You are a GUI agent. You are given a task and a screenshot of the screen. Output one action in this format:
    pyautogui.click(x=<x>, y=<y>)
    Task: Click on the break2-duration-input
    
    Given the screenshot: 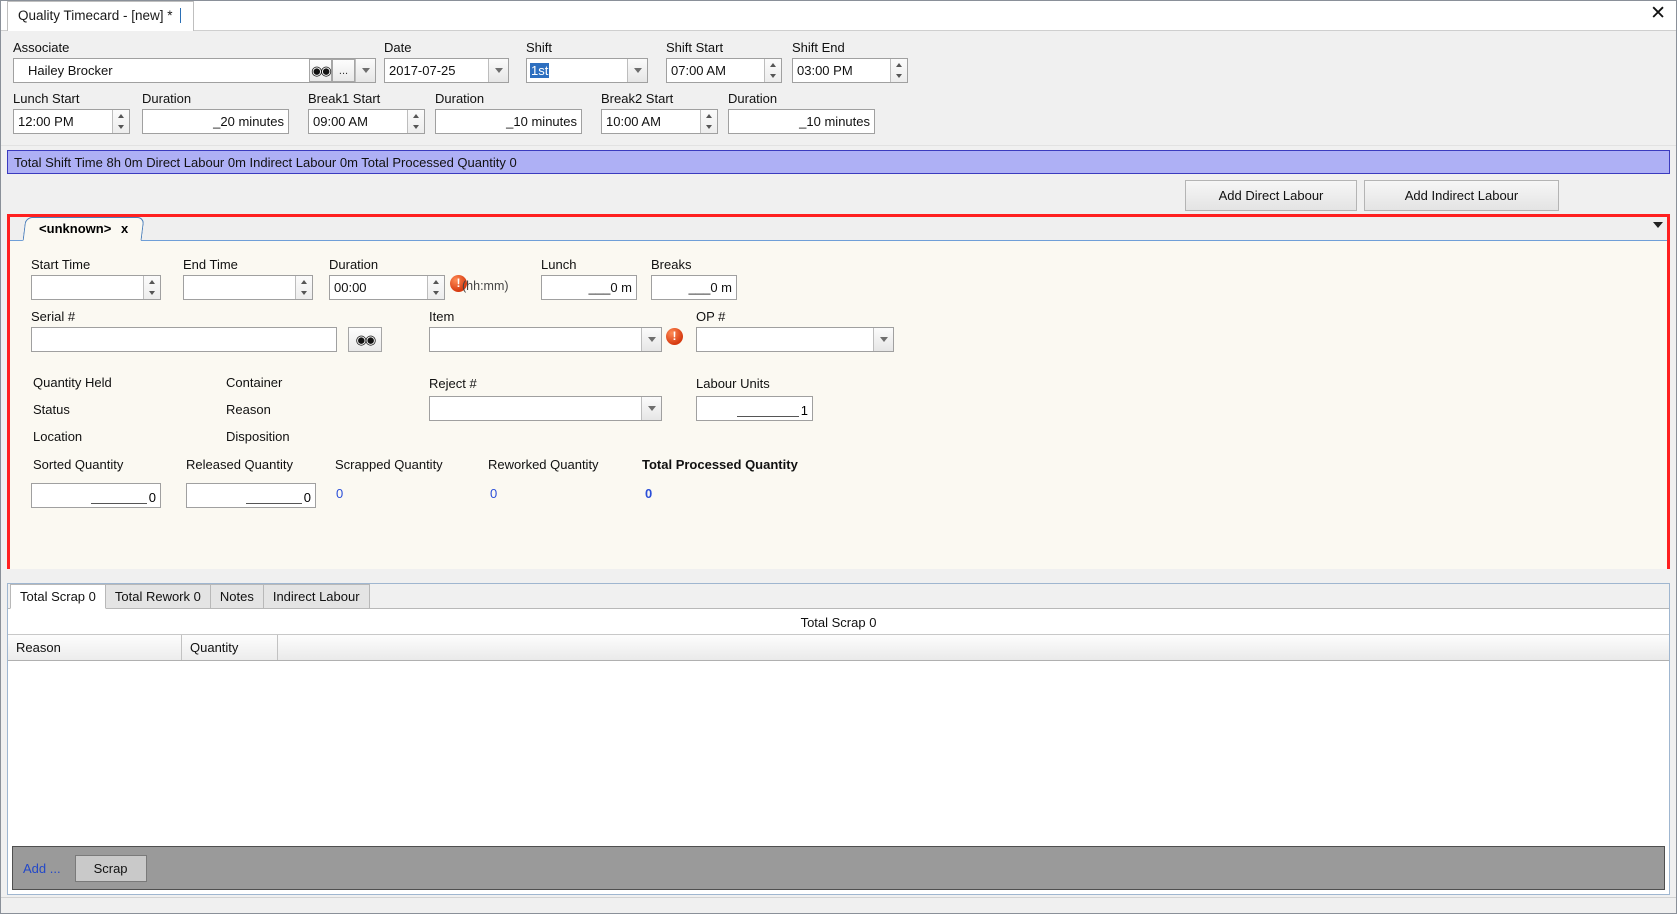 What is the action you would take?
    pyautogui.click(x=801, y=121)
    